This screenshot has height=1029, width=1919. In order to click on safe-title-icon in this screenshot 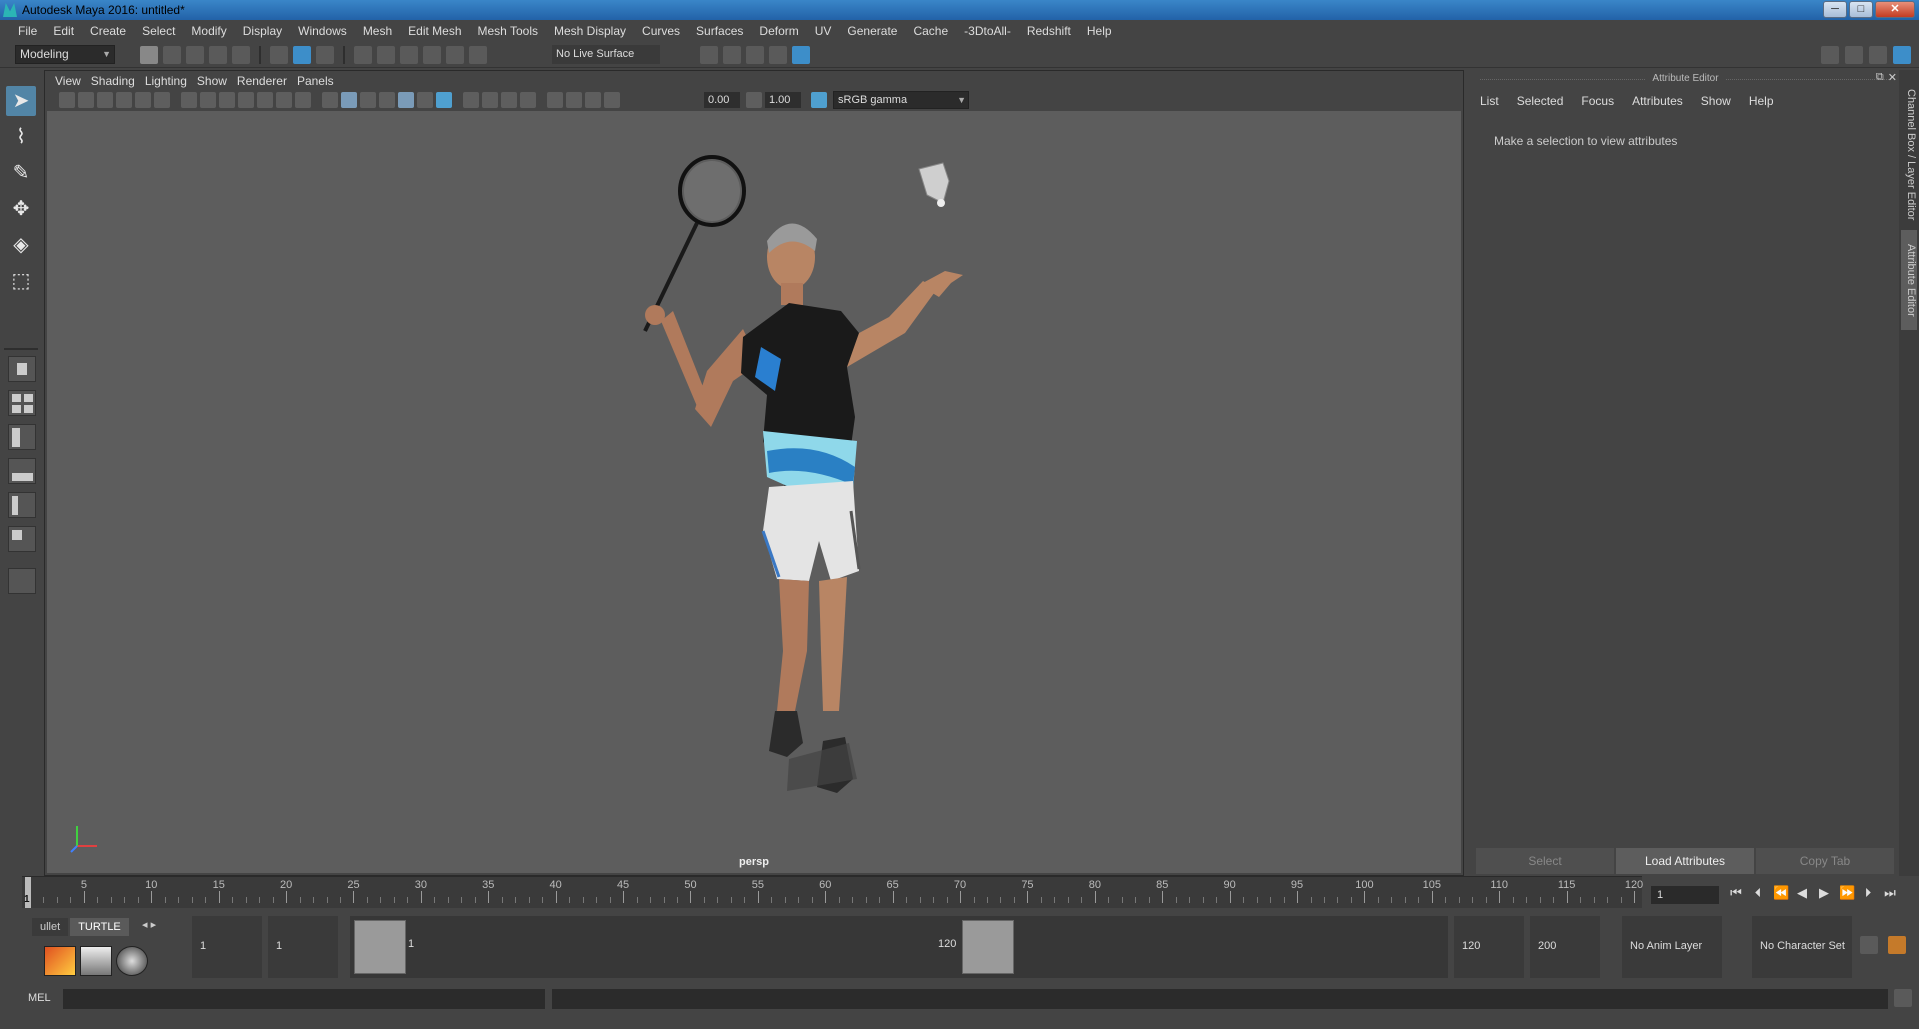, I will do `click(303, 100)`.